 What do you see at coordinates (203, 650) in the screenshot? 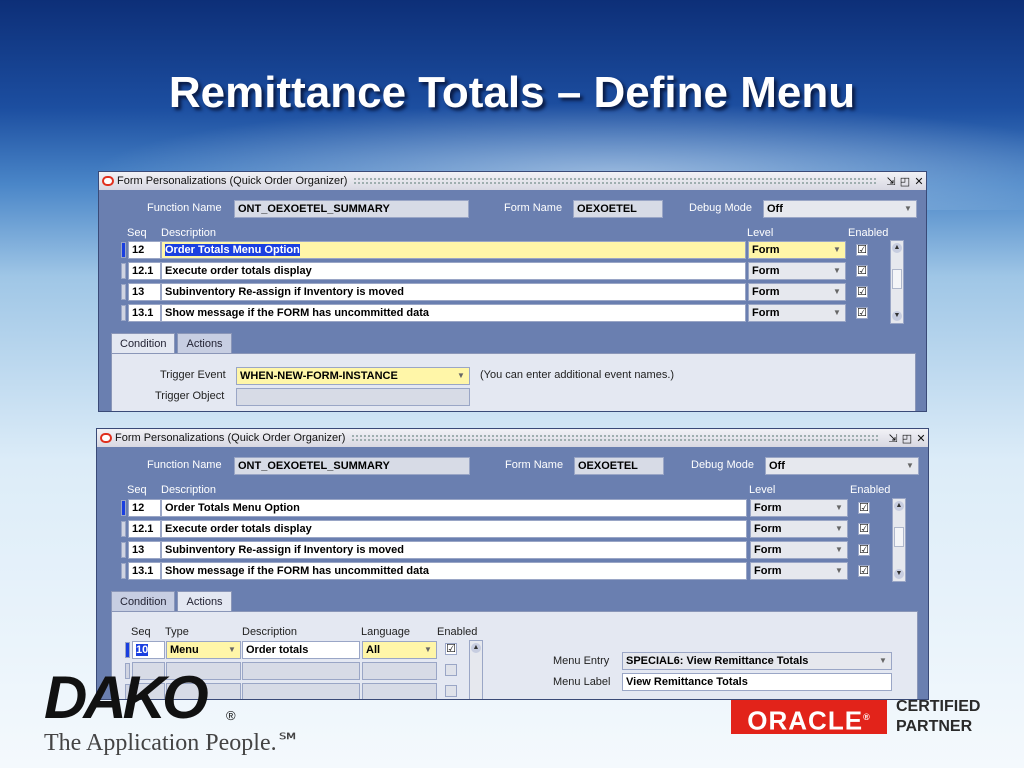
I see `action-type-select: Menu ▼` at bounding box center [203, 650].